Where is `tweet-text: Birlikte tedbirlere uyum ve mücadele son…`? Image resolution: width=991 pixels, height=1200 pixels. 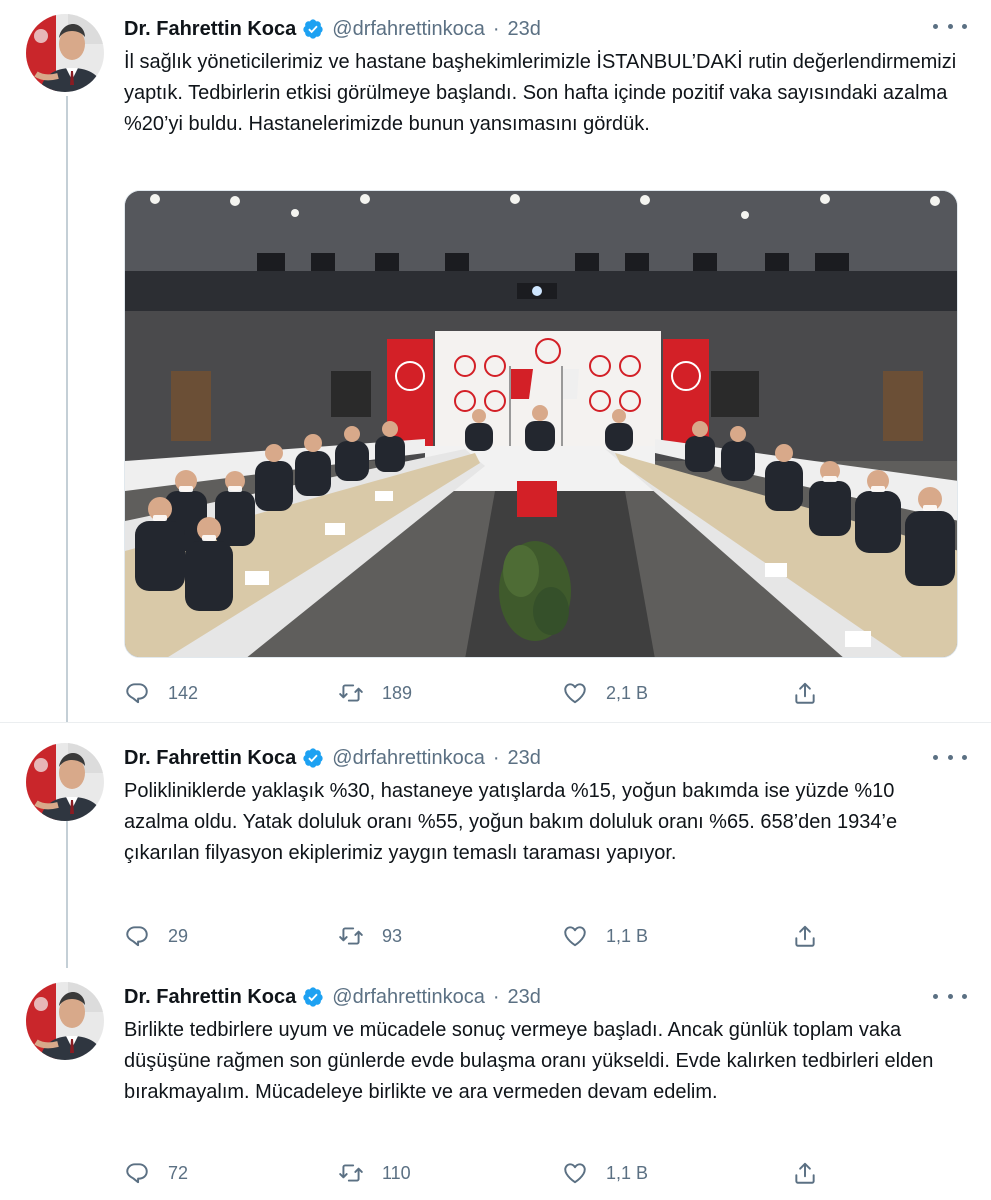 tweet-text: Birlikte tedbirlere uyum ve mücadele son… is located at coordinates (529, 1061).